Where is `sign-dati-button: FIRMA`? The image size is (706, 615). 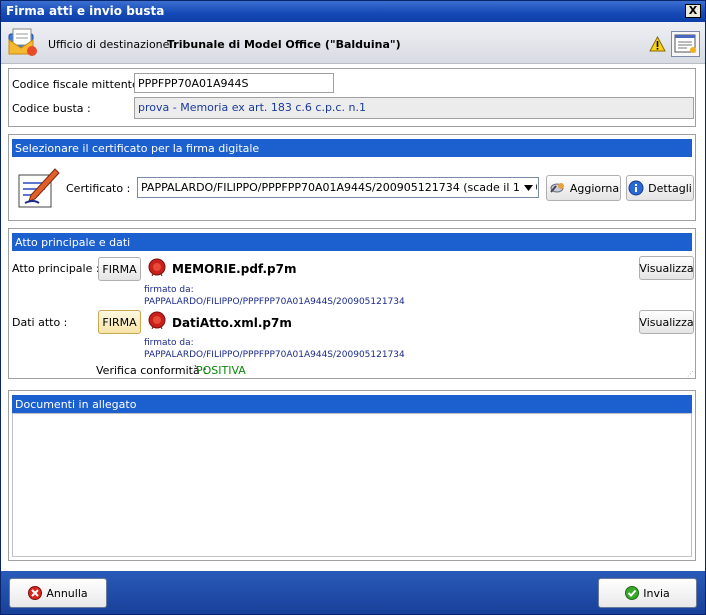
sign-dati-button: FIRMA is located at coordinates (119, 322).